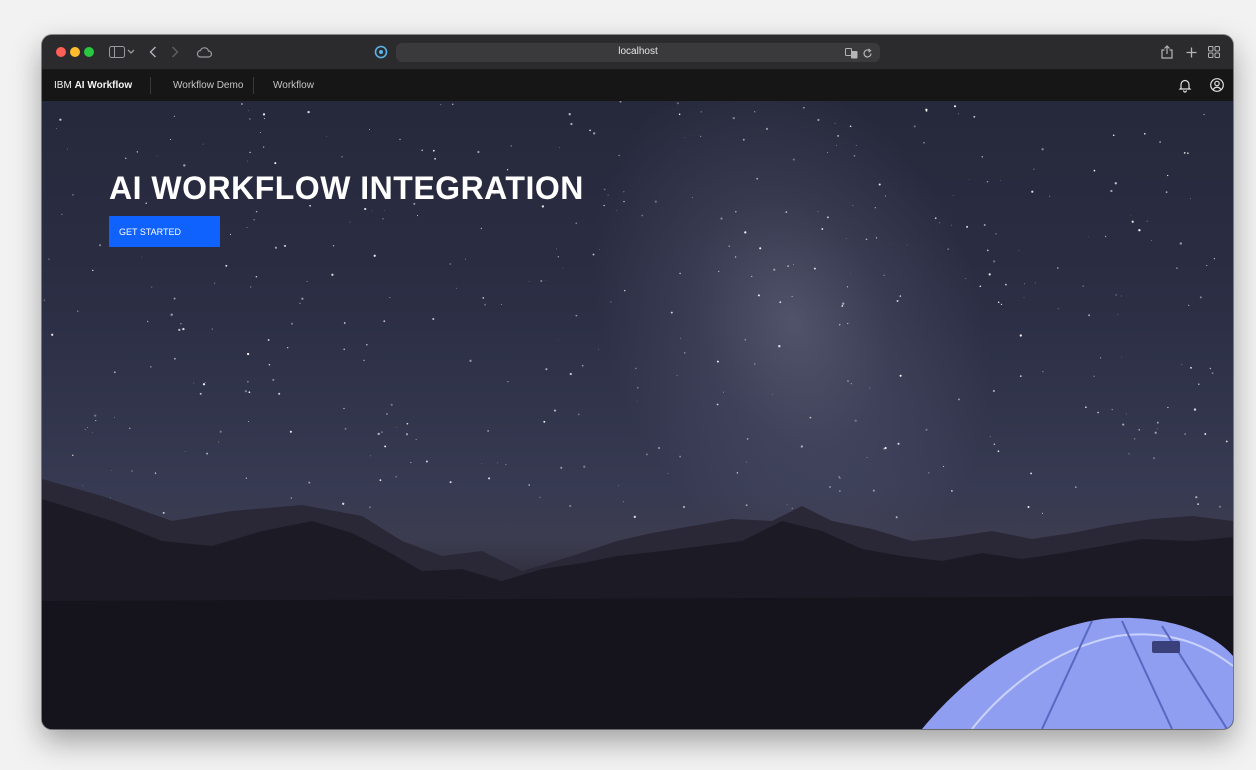  Describe the element at coordinates (204, 52) in the screenshot. I see `icloud-tabs-icon` at that location.